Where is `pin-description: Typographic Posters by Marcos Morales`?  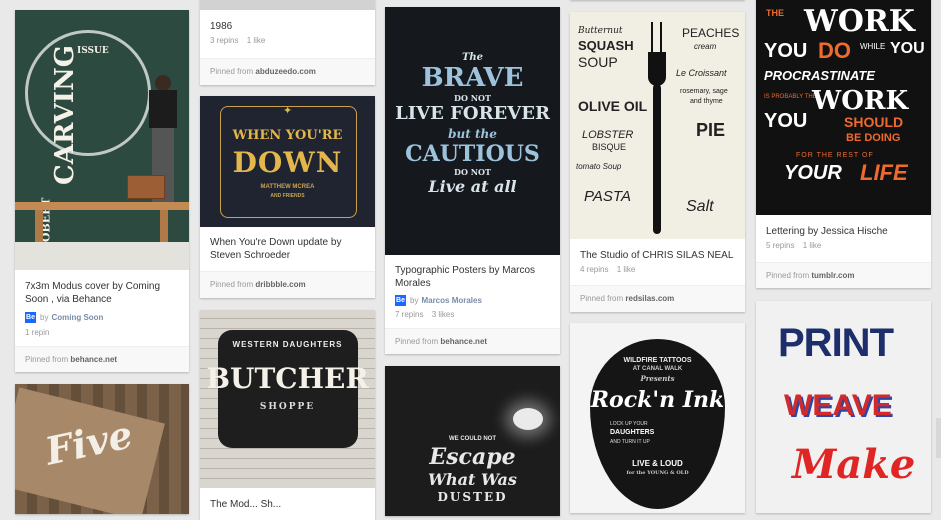 pin-description: Typographic Posters by Marcos Morales is located at coordinates (472, 272).